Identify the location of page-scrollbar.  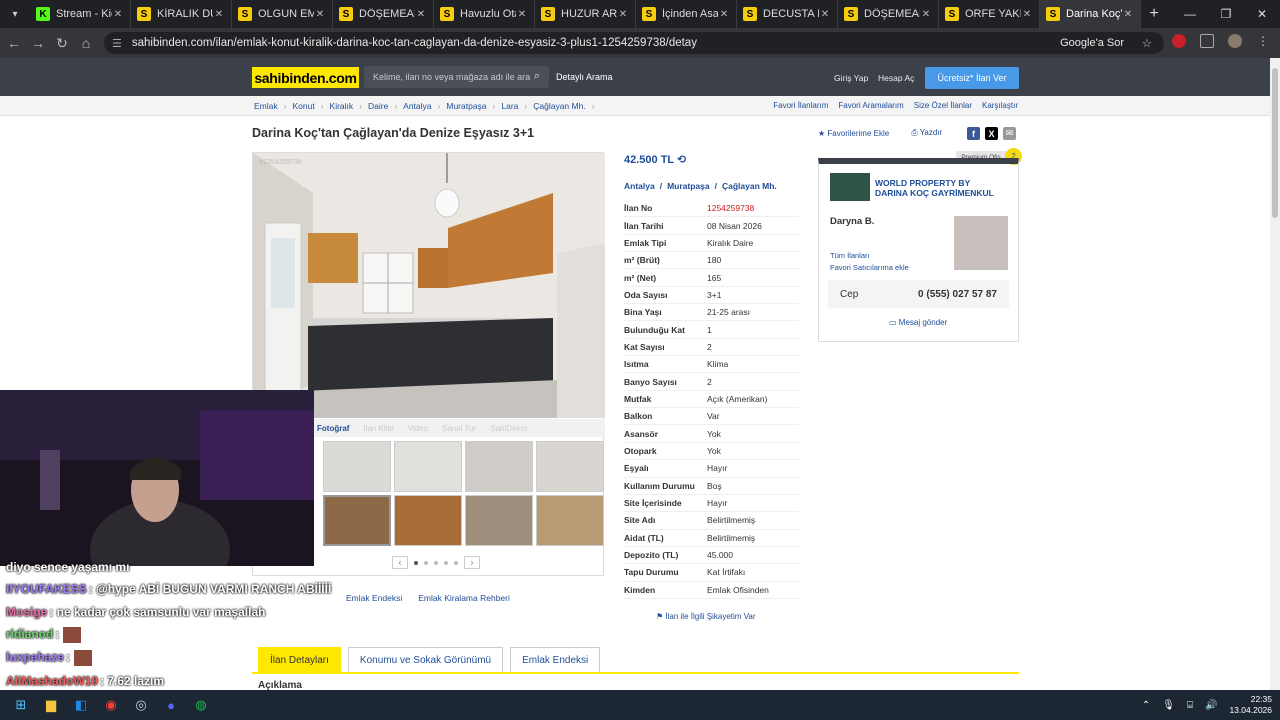
(1275, 374).